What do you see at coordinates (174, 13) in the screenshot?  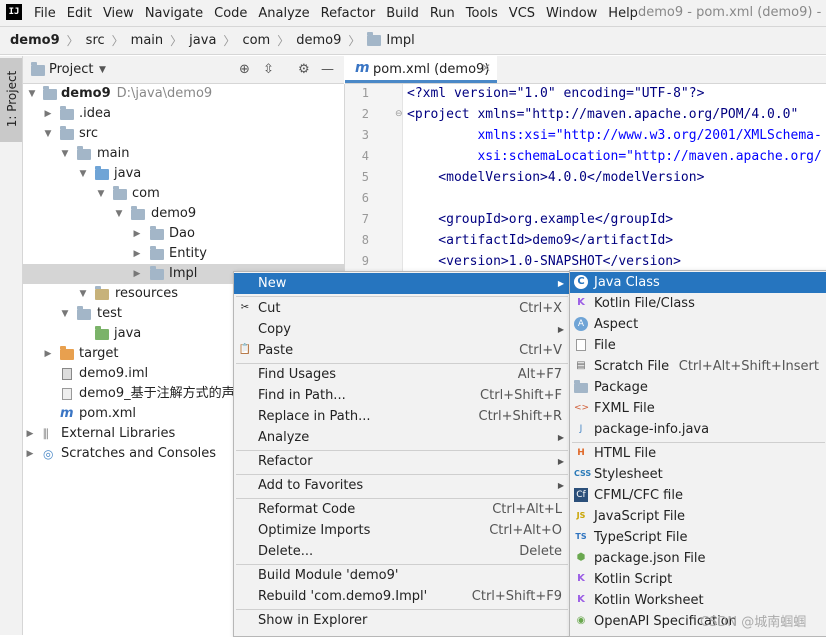 I see `menu-navigate: Navigate` at bounding box center [174, 13].